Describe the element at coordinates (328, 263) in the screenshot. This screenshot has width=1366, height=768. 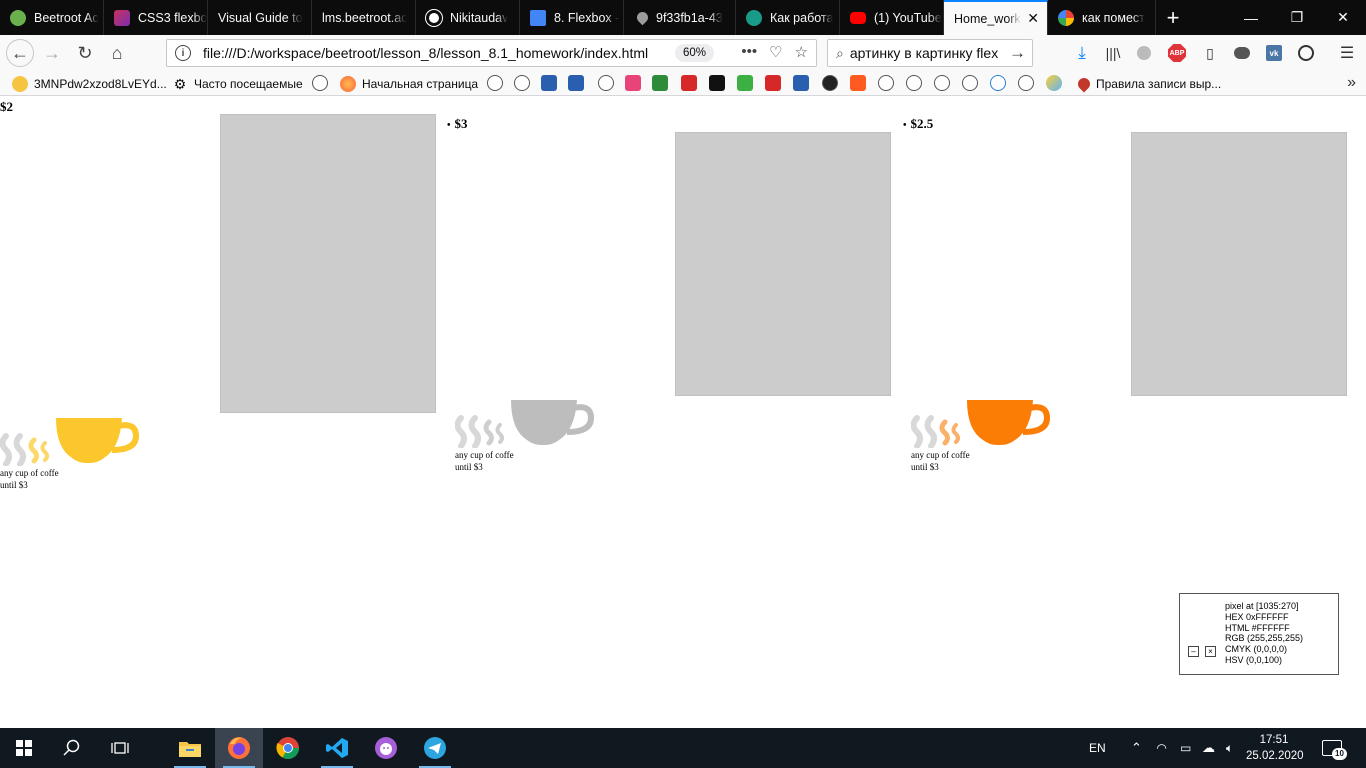
I see `image-placeholder` at that location.